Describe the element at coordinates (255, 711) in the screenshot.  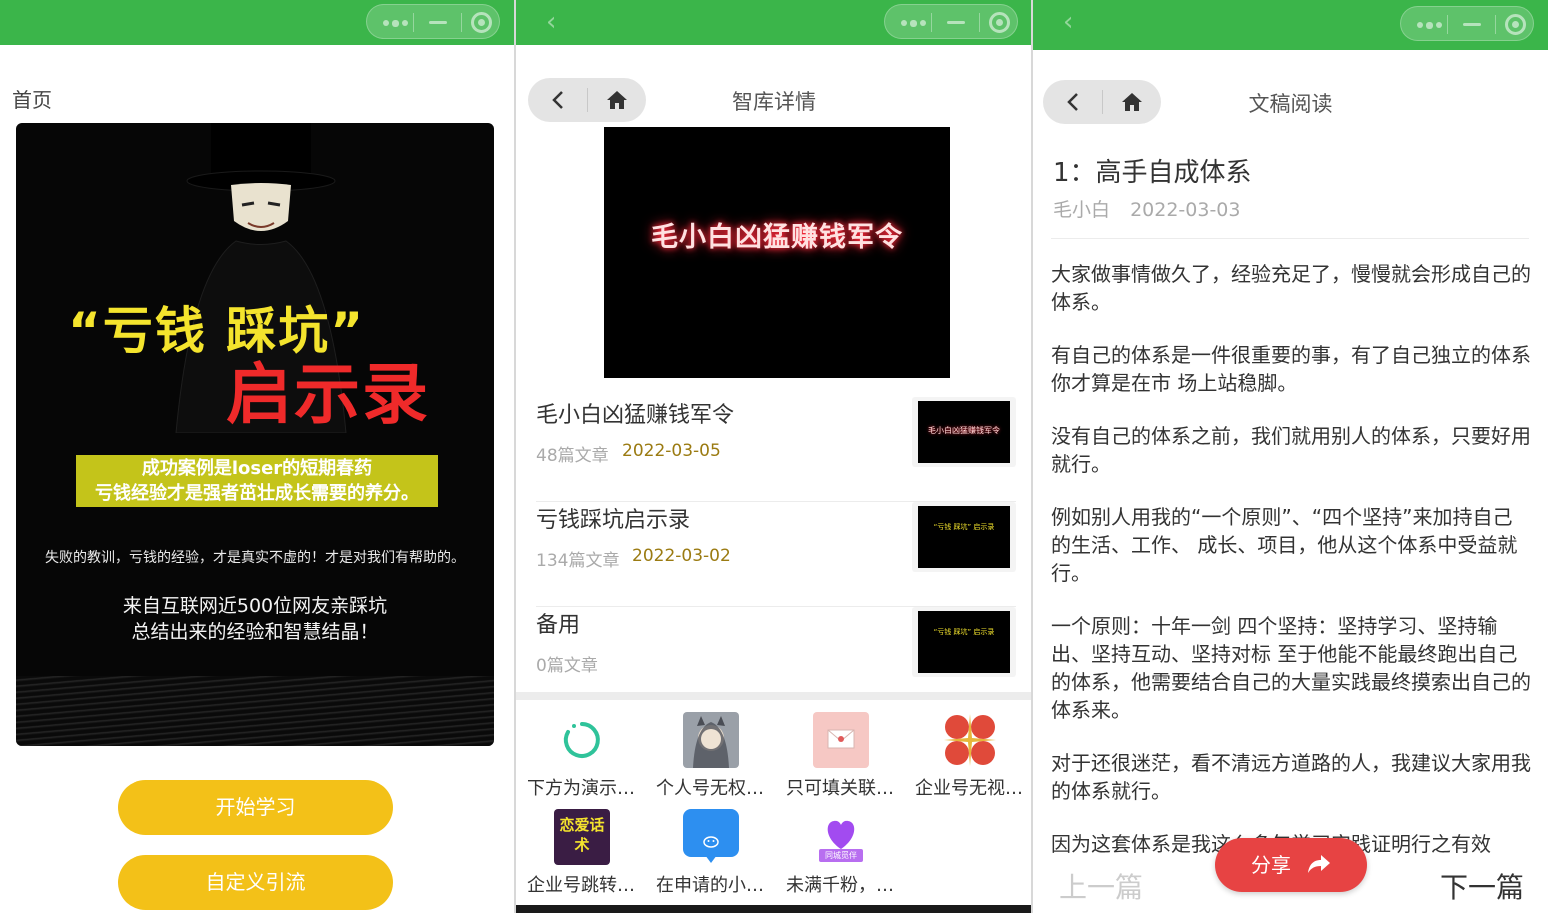
I see `water-reflection` at that location.